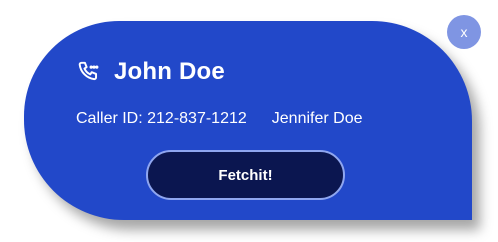 This screenshot has width=498, height=242. Describe the element at coordinates (464, 32) in the screenshot. I see `close-button: x` at that location.